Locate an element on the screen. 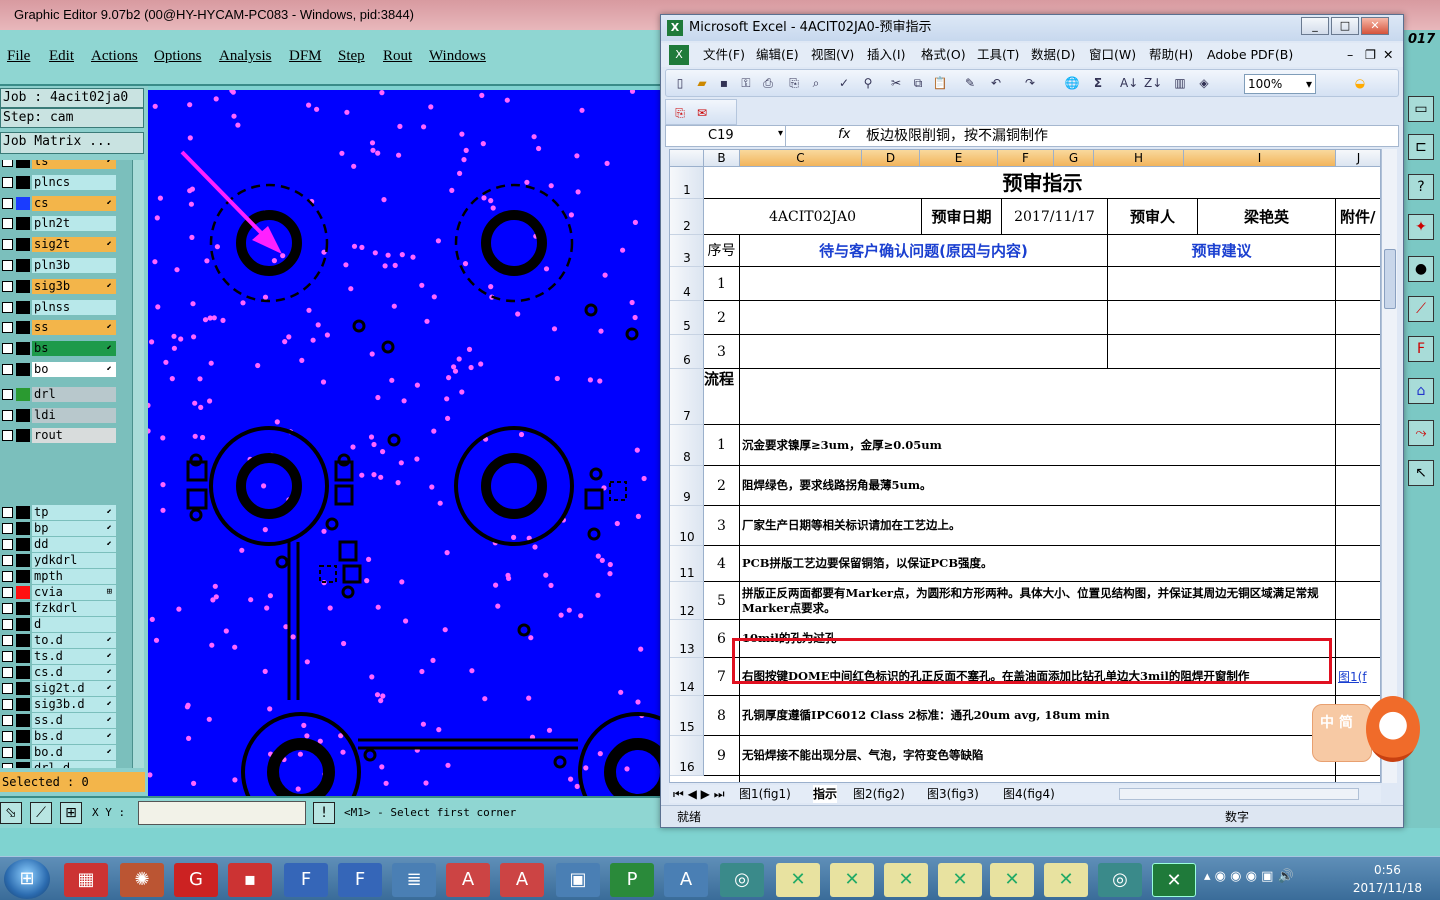 This screenshot has width=1440, height=900. photo-app-icon: ▣ is located at coordinates (578, 880).